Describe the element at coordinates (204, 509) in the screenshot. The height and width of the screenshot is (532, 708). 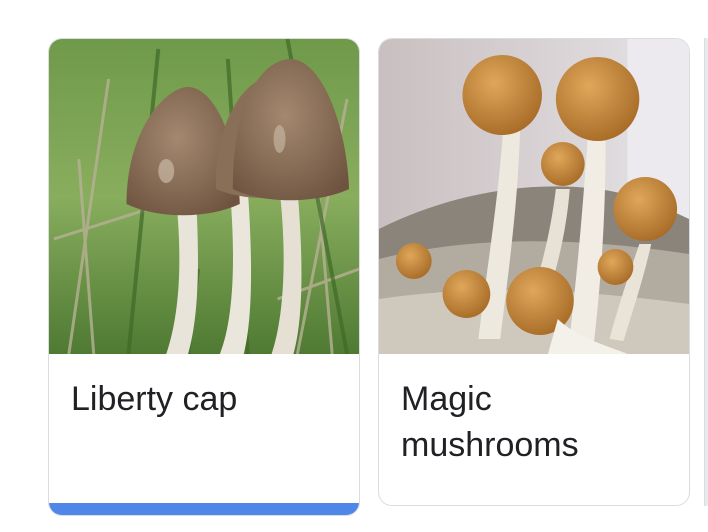
I see `selected-indicator` at that location.